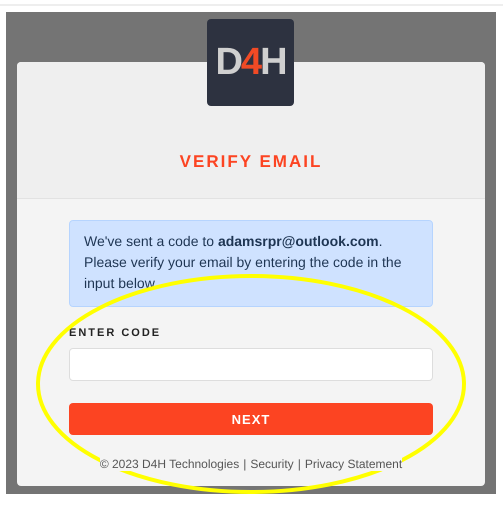  Describe the element at coordinates (115, 333) in the screenshot. I see `field-label: ENTER CODE` at that location.